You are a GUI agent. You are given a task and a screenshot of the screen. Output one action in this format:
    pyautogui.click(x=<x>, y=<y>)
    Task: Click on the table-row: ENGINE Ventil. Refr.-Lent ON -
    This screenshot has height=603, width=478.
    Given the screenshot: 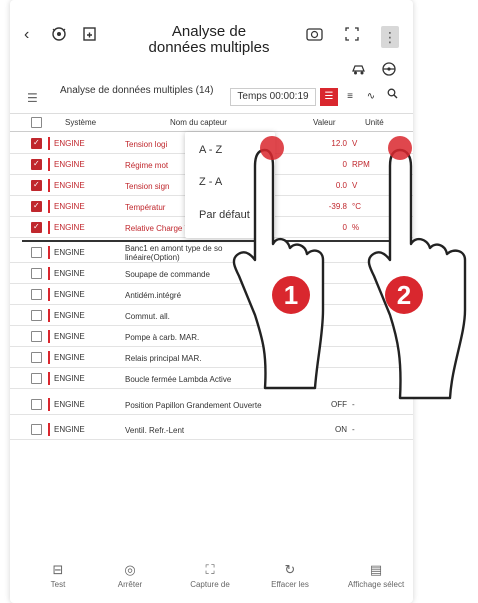 What is the action you would take?
    pyautogui.click(x=211, y=429)
    